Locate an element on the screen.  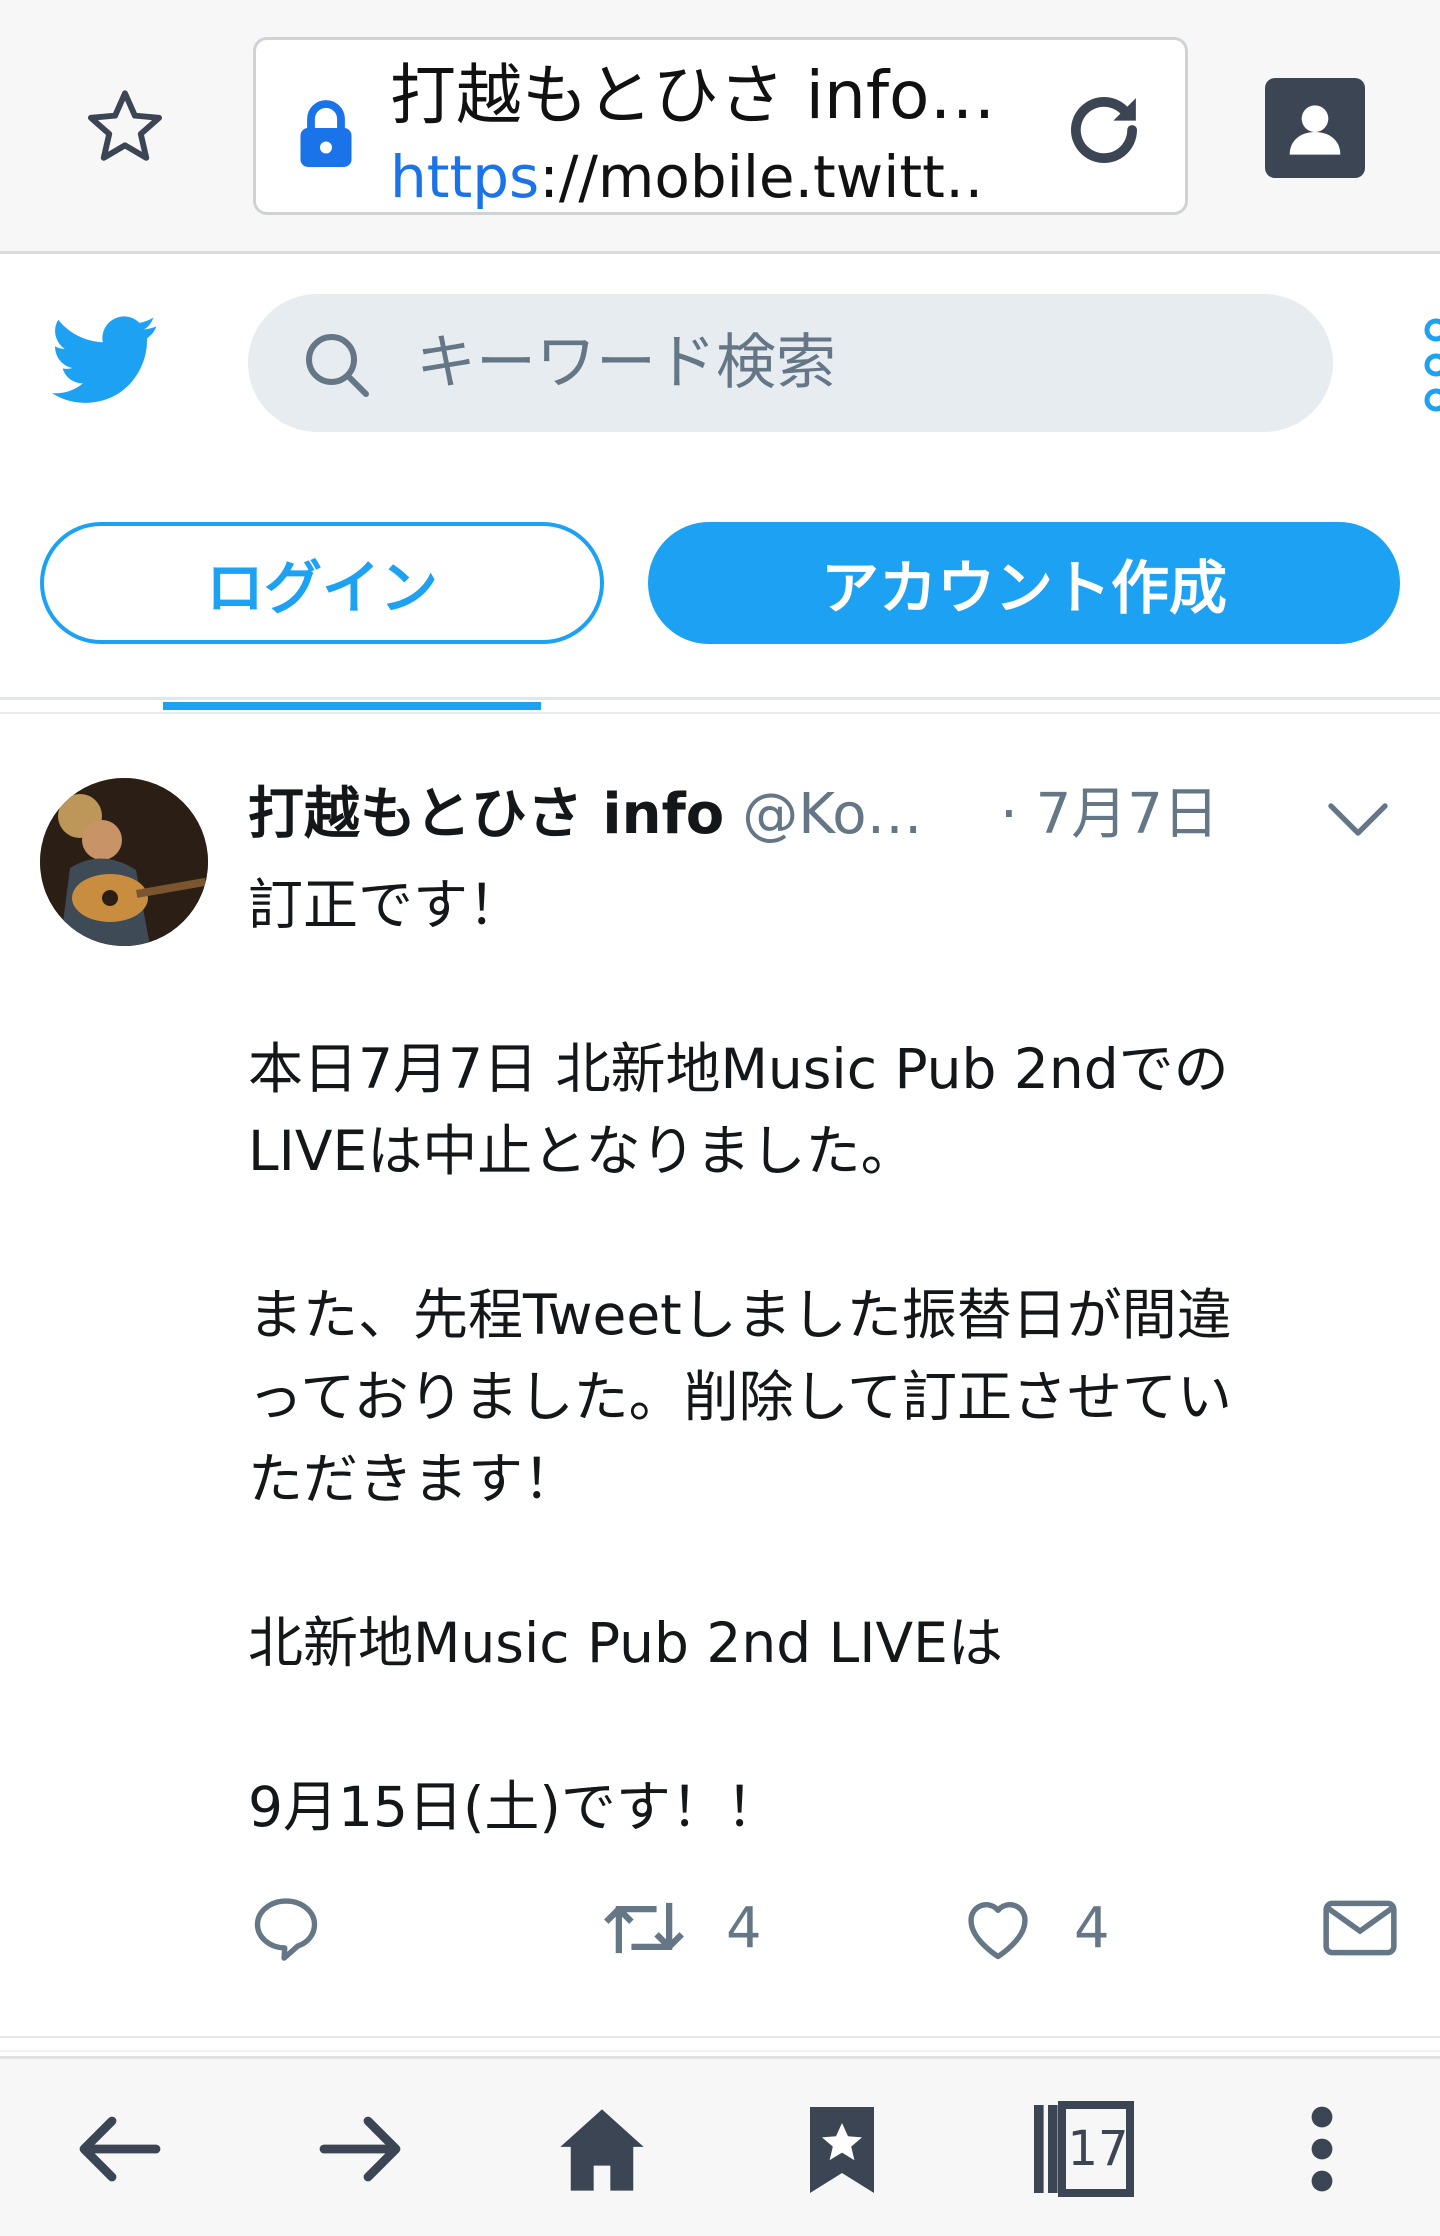
retweet-button: 4 is located at coordinates (681, 1928).